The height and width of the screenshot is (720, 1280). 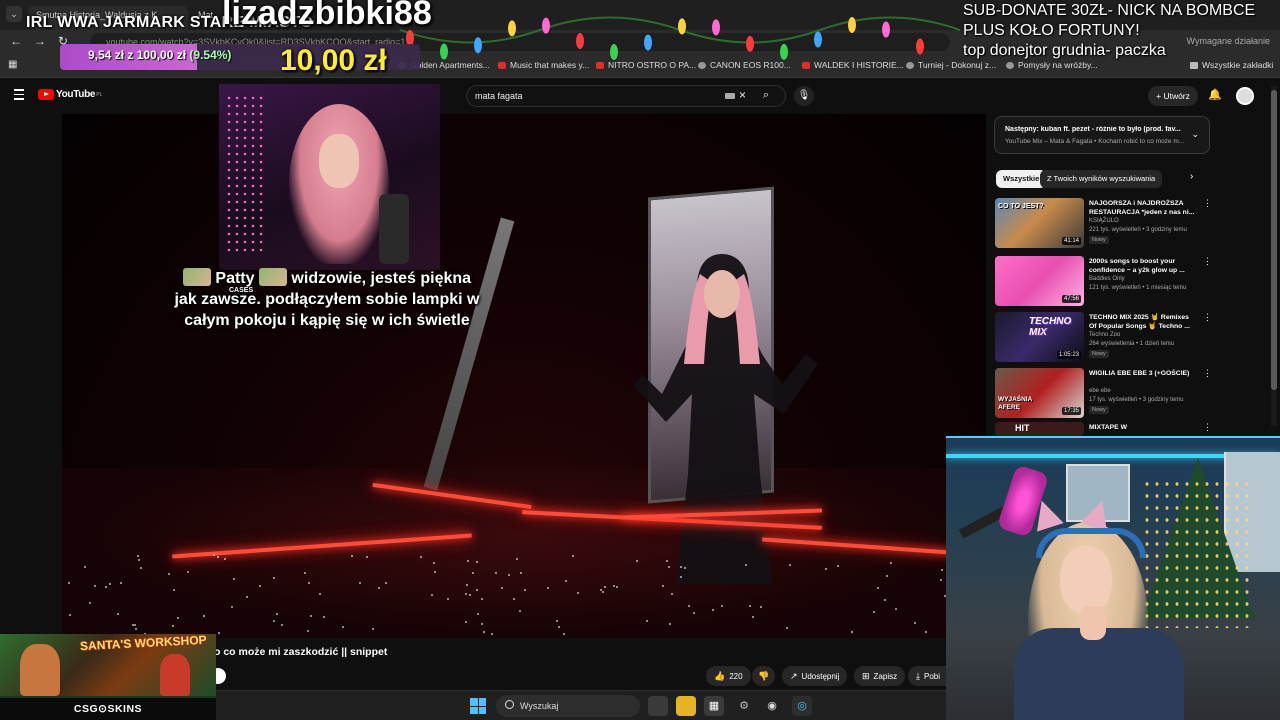 I want to click on channel-name: ebe ebe, so click(x=1100, y=391).